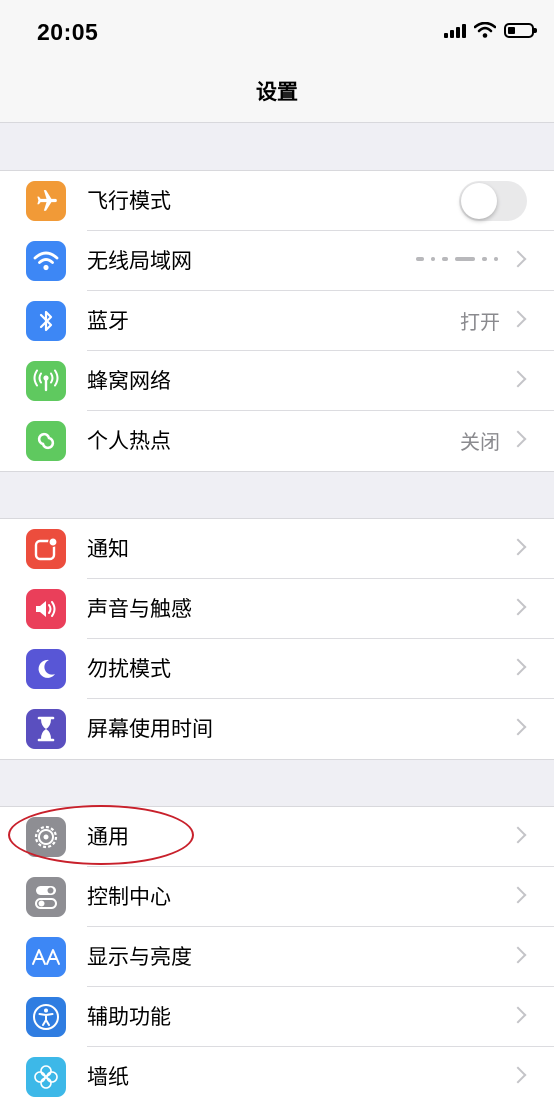 This screenshot has height=1107, width=554. What do you see at coordinates (277, 609) in the screenshot?
I see `row-sounds-haptics: 声音与触感` at bounding box center [277, 609].